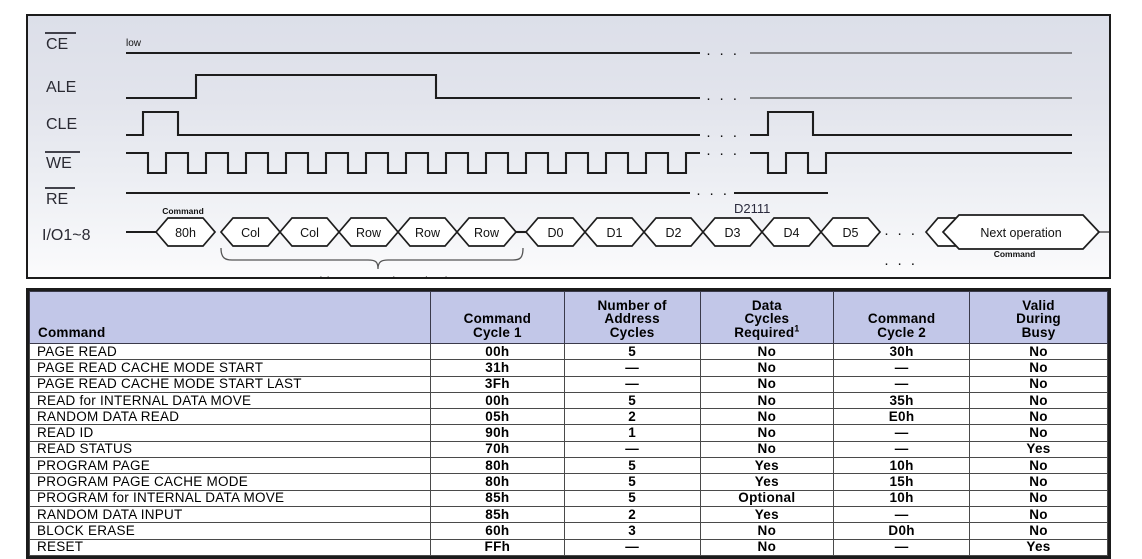  I want to click on cell-address-cycles: 2, so click(632, 514).